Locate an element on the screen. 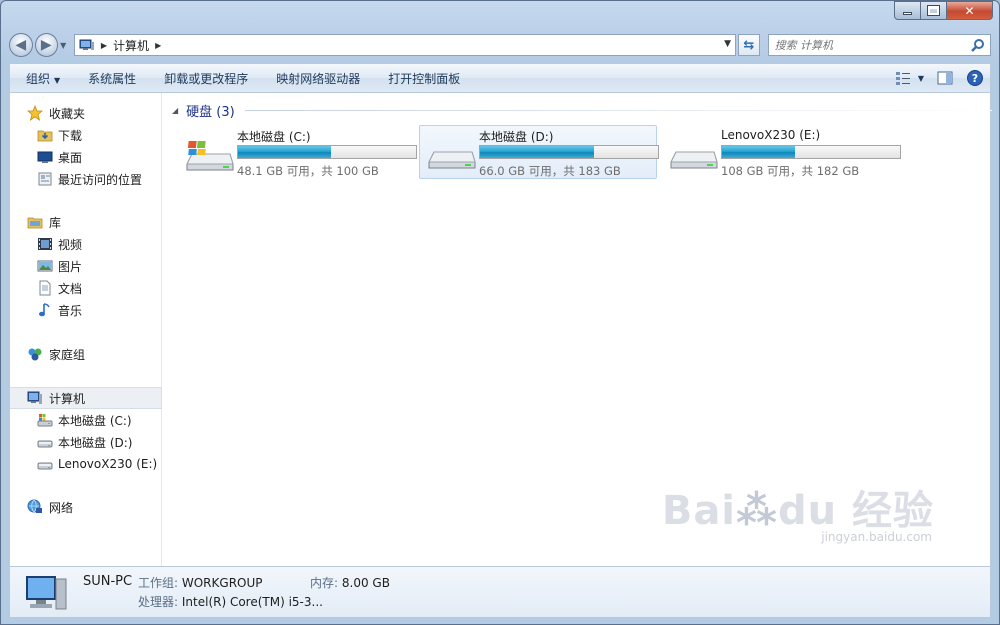 This screenshot has width=1000, height=625. organize-menu: 组织 ▼ is located at coordinates (42, 78).